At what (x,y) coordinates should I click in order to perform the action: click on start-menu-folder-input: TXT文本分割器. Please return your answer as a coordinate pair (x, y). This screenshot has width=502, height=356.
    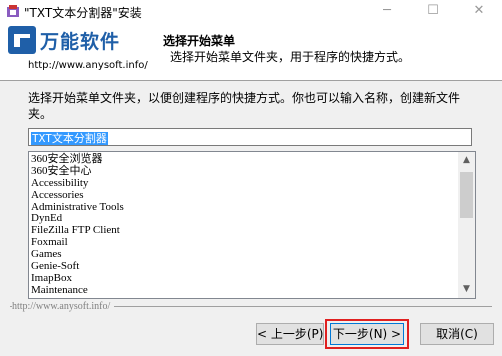
    Looking at the image, I should click on (250, 137).